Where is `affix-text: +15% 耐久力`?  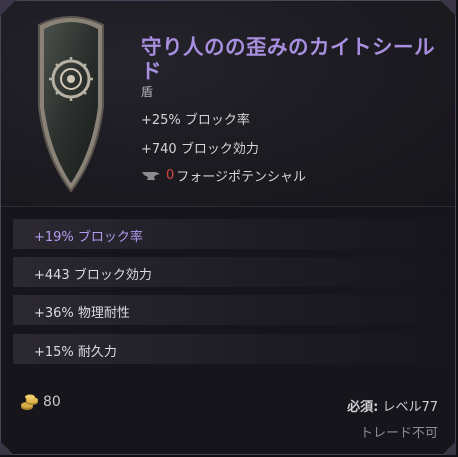
affix-text: +15% 耐久力 is located at coordinates (75, 352).